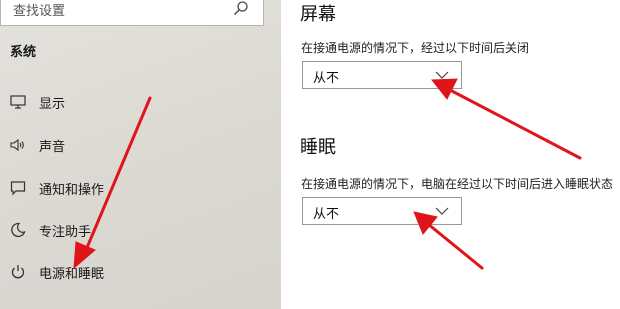  Describe the element at coordinates (140, 272) in the screenshot. I see `sidebar-item-power-sleep: 电源和睡眠` at that location.